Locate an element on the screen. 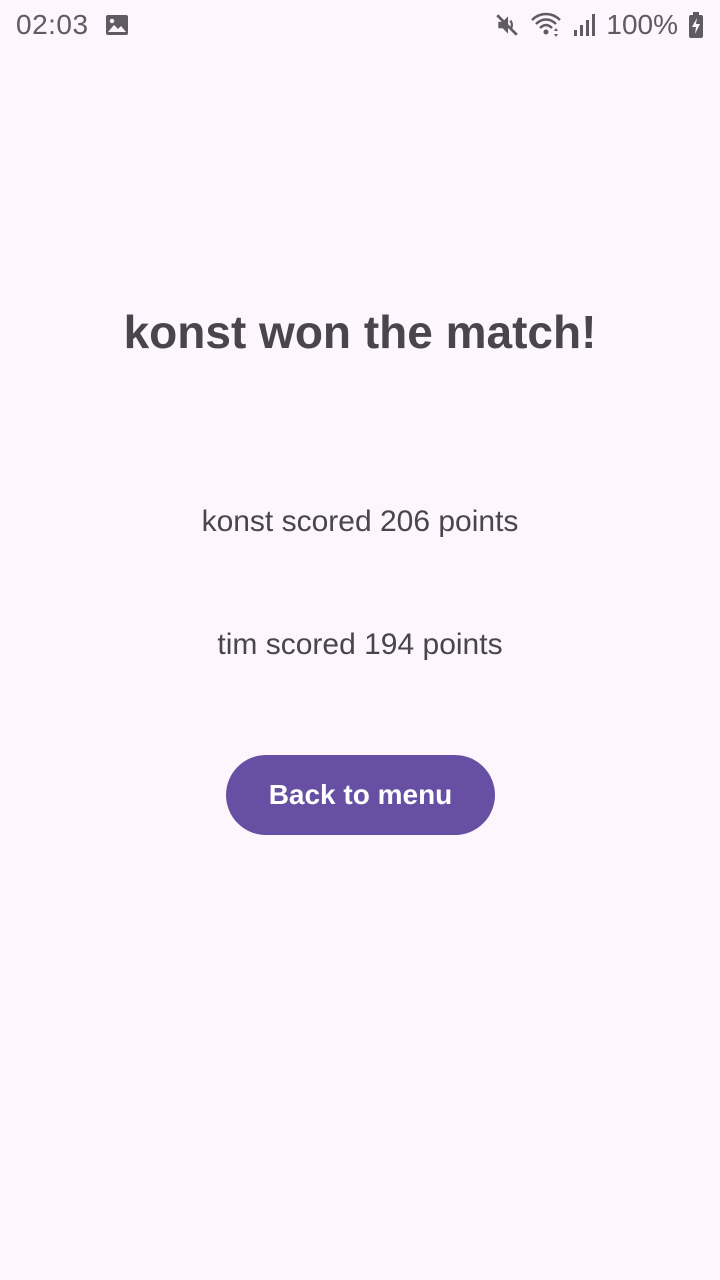 Image resolution: width=720 pixels, height=1280 pixels. match-result-title: konst won the match! is located at coordinates (360, 332).